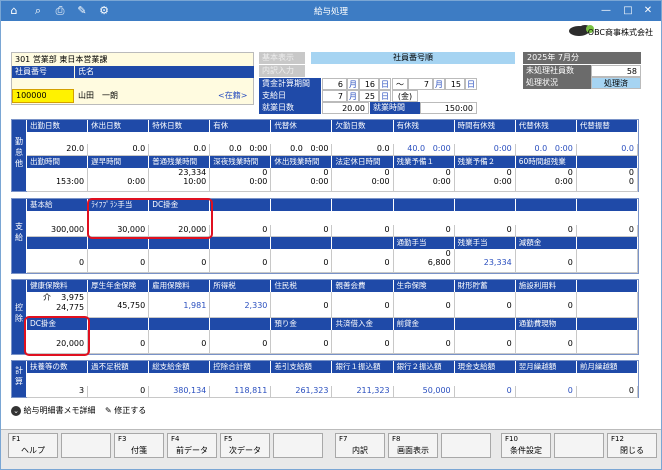 This screenshot has width=662, height=470. What do you see at coordinates (332, 385) in the screenshot?
I see `value-row: 3 0 380,134 118,811 261,323 211,323 50,000 0 0 0` at bounding box center [332, 385].